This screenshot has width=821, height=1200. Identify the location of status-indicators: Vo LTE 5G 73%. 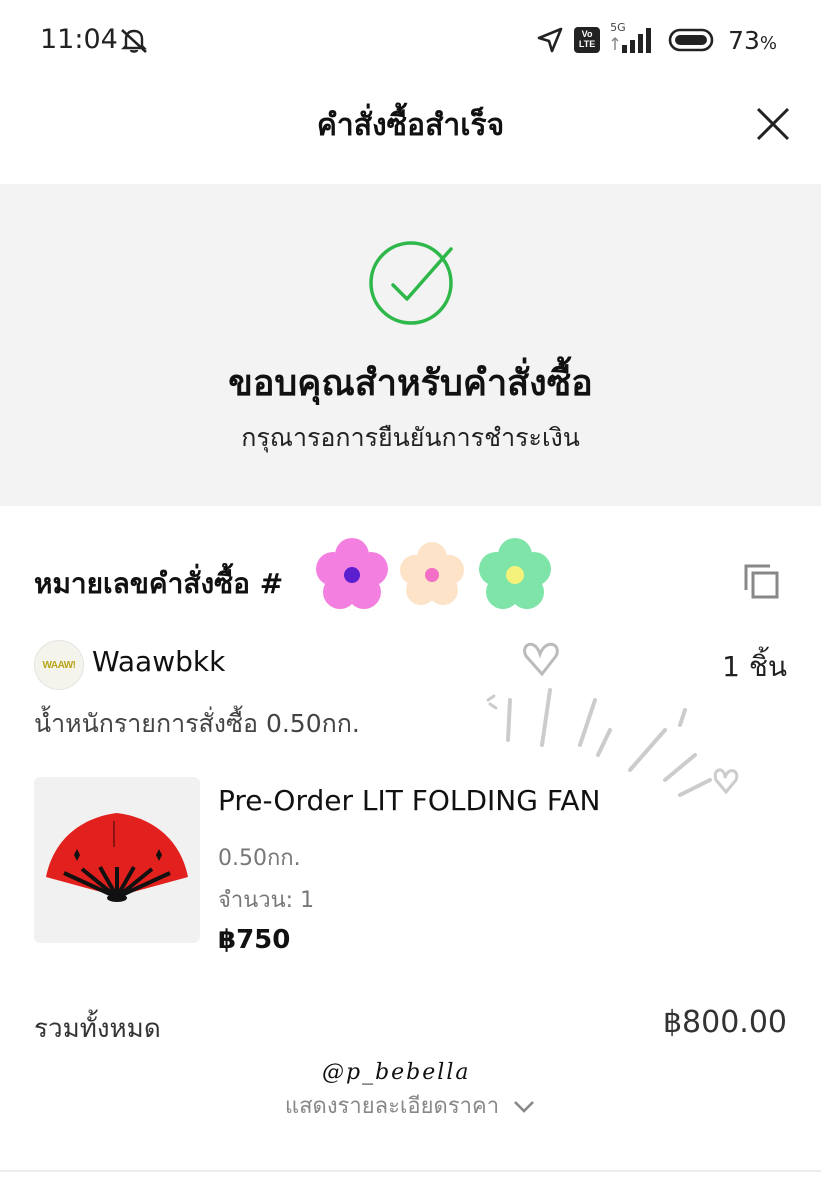
(656, 39).